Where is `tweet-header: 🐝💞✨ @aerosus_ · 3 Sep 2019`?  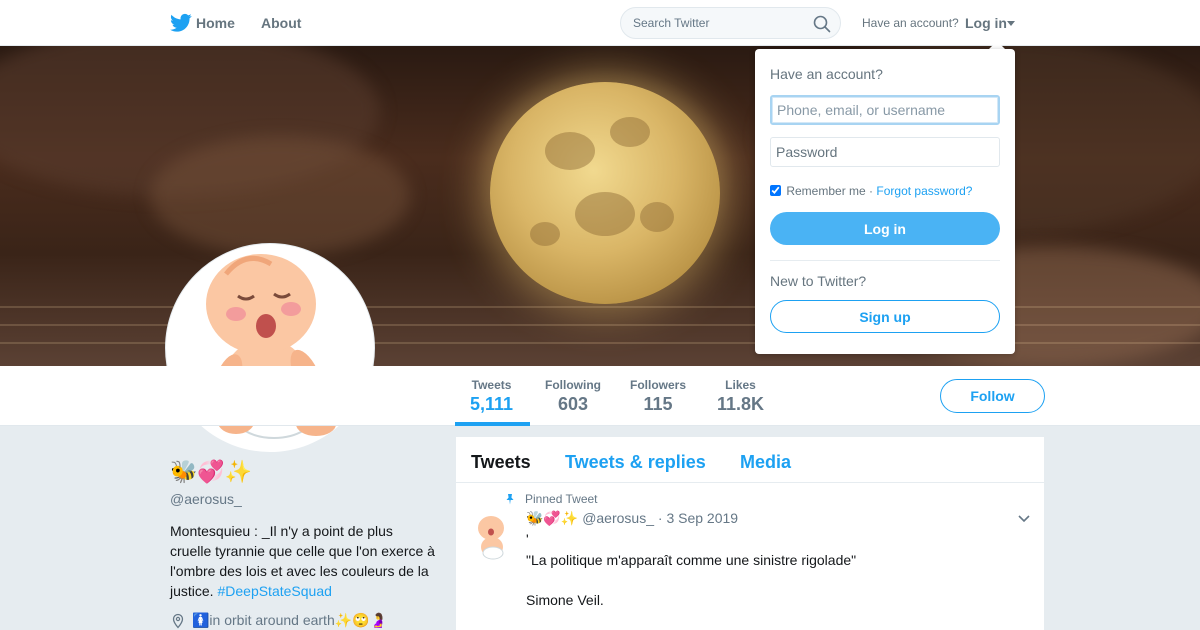
tweet-header: 🐝💞✨ @aerosus_ · 3 Sep 2019 is located at coordinates (632, 518).